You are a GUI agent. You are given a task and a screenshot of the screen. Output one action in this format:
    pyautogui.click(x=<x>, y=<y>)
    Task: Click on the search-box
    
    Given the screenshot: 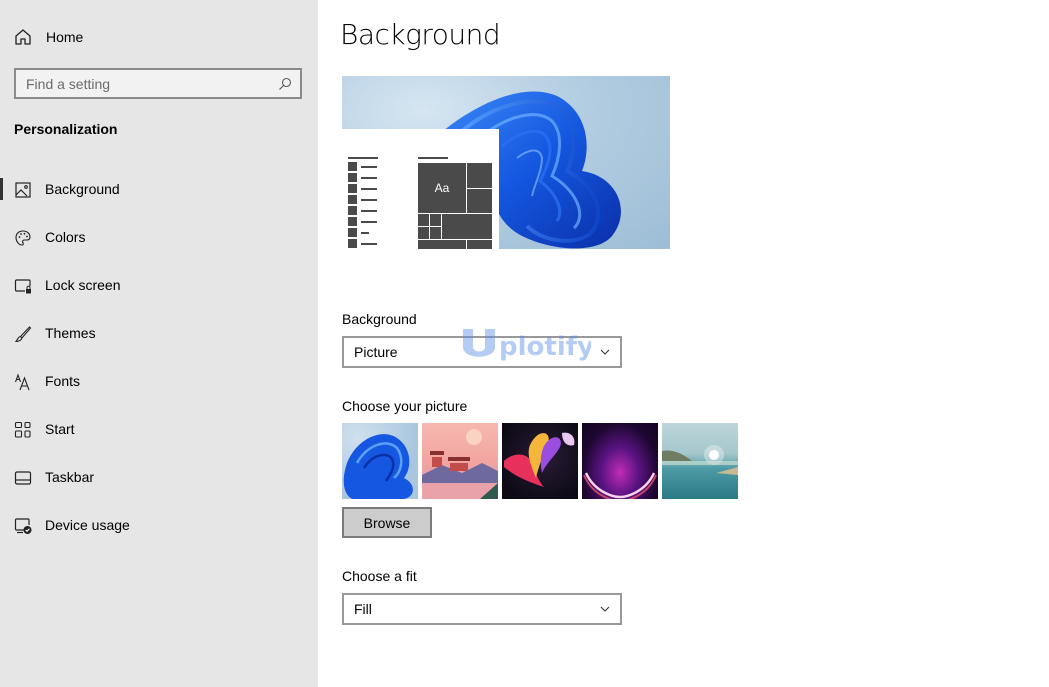 What is the action you would take?
    pyautogui.click(x=158, y=83)
    